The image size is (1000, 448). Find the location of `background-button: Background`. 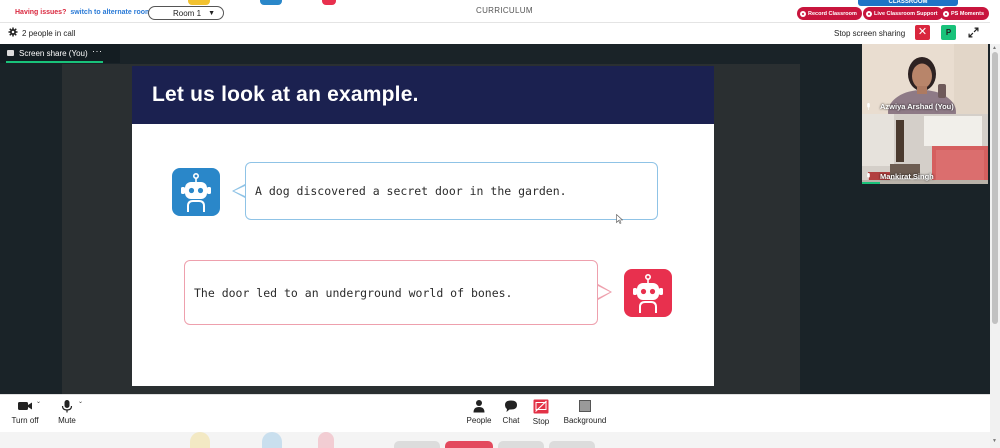

background-button: Background is located at coordinates (585, 412).